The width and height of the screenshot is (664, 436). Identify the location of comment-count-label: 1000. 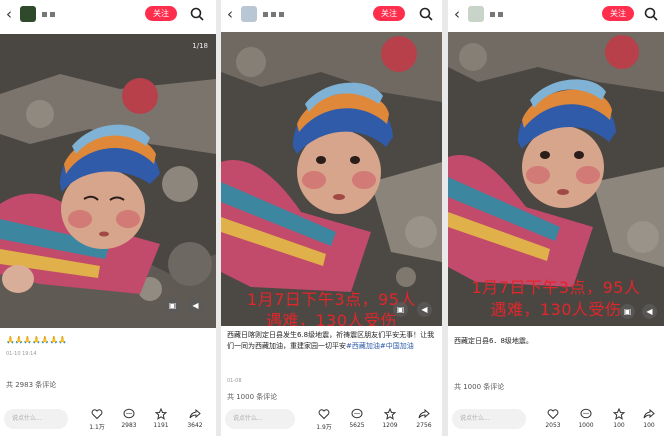
(586, 425).